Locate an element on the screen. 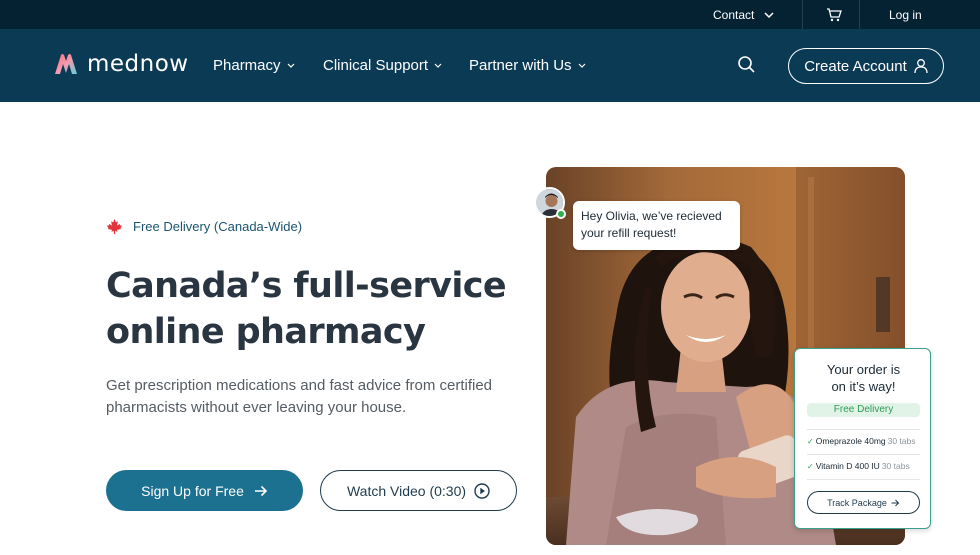 This screenshot has height=555, width=980. track-package-label: Track Package is located at coordinates (857, 502).